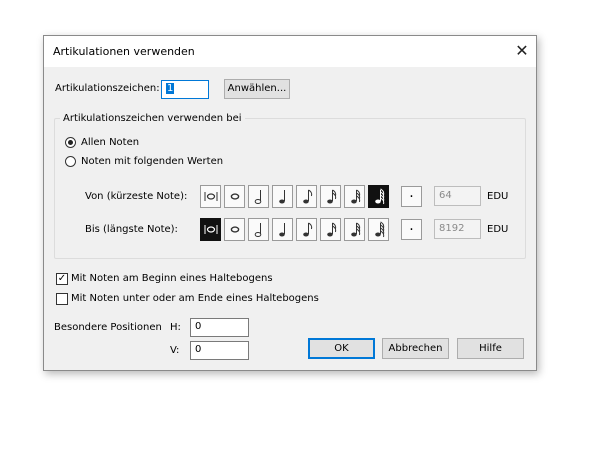 The image size is (590, 461). I want to click on radio-dot, so click(70, 142).